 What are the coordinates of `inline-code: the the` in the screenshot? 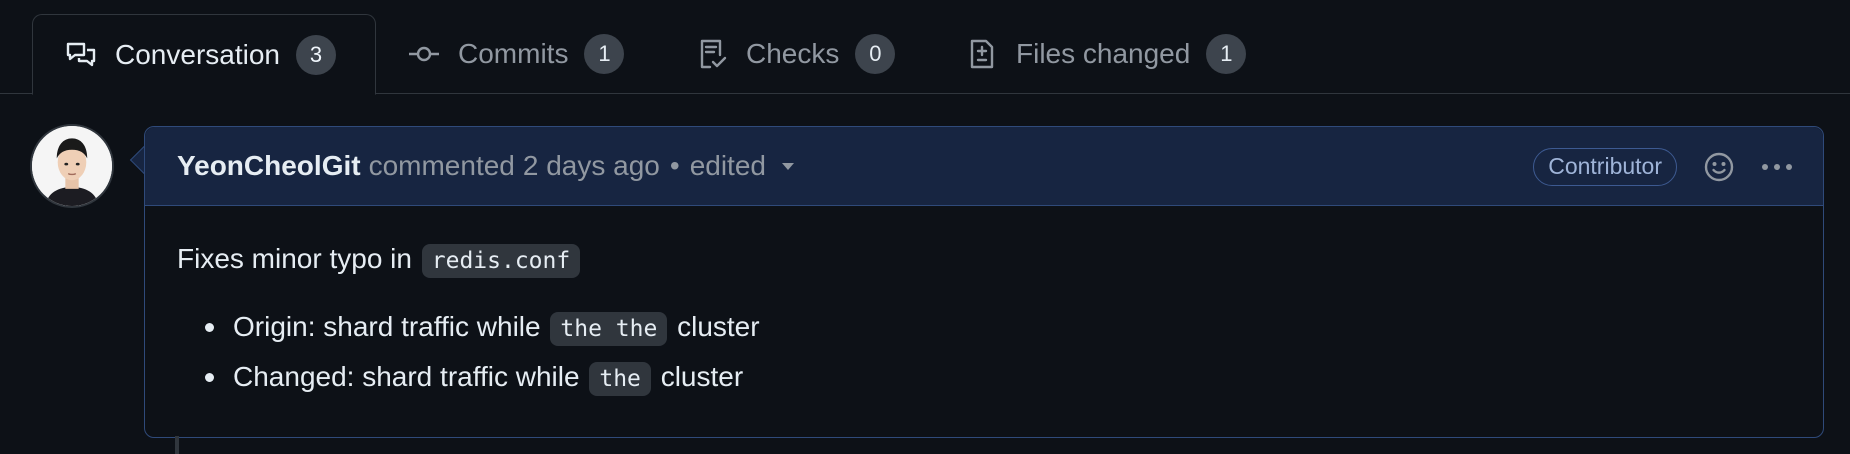 It's located at (609, 329).